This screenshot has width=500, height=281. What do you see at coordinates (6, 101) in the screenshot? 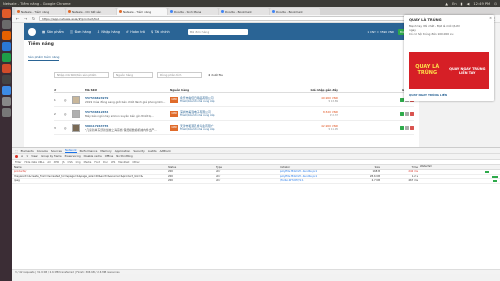
I see `settings-icon` at bounding box center [6, 101].